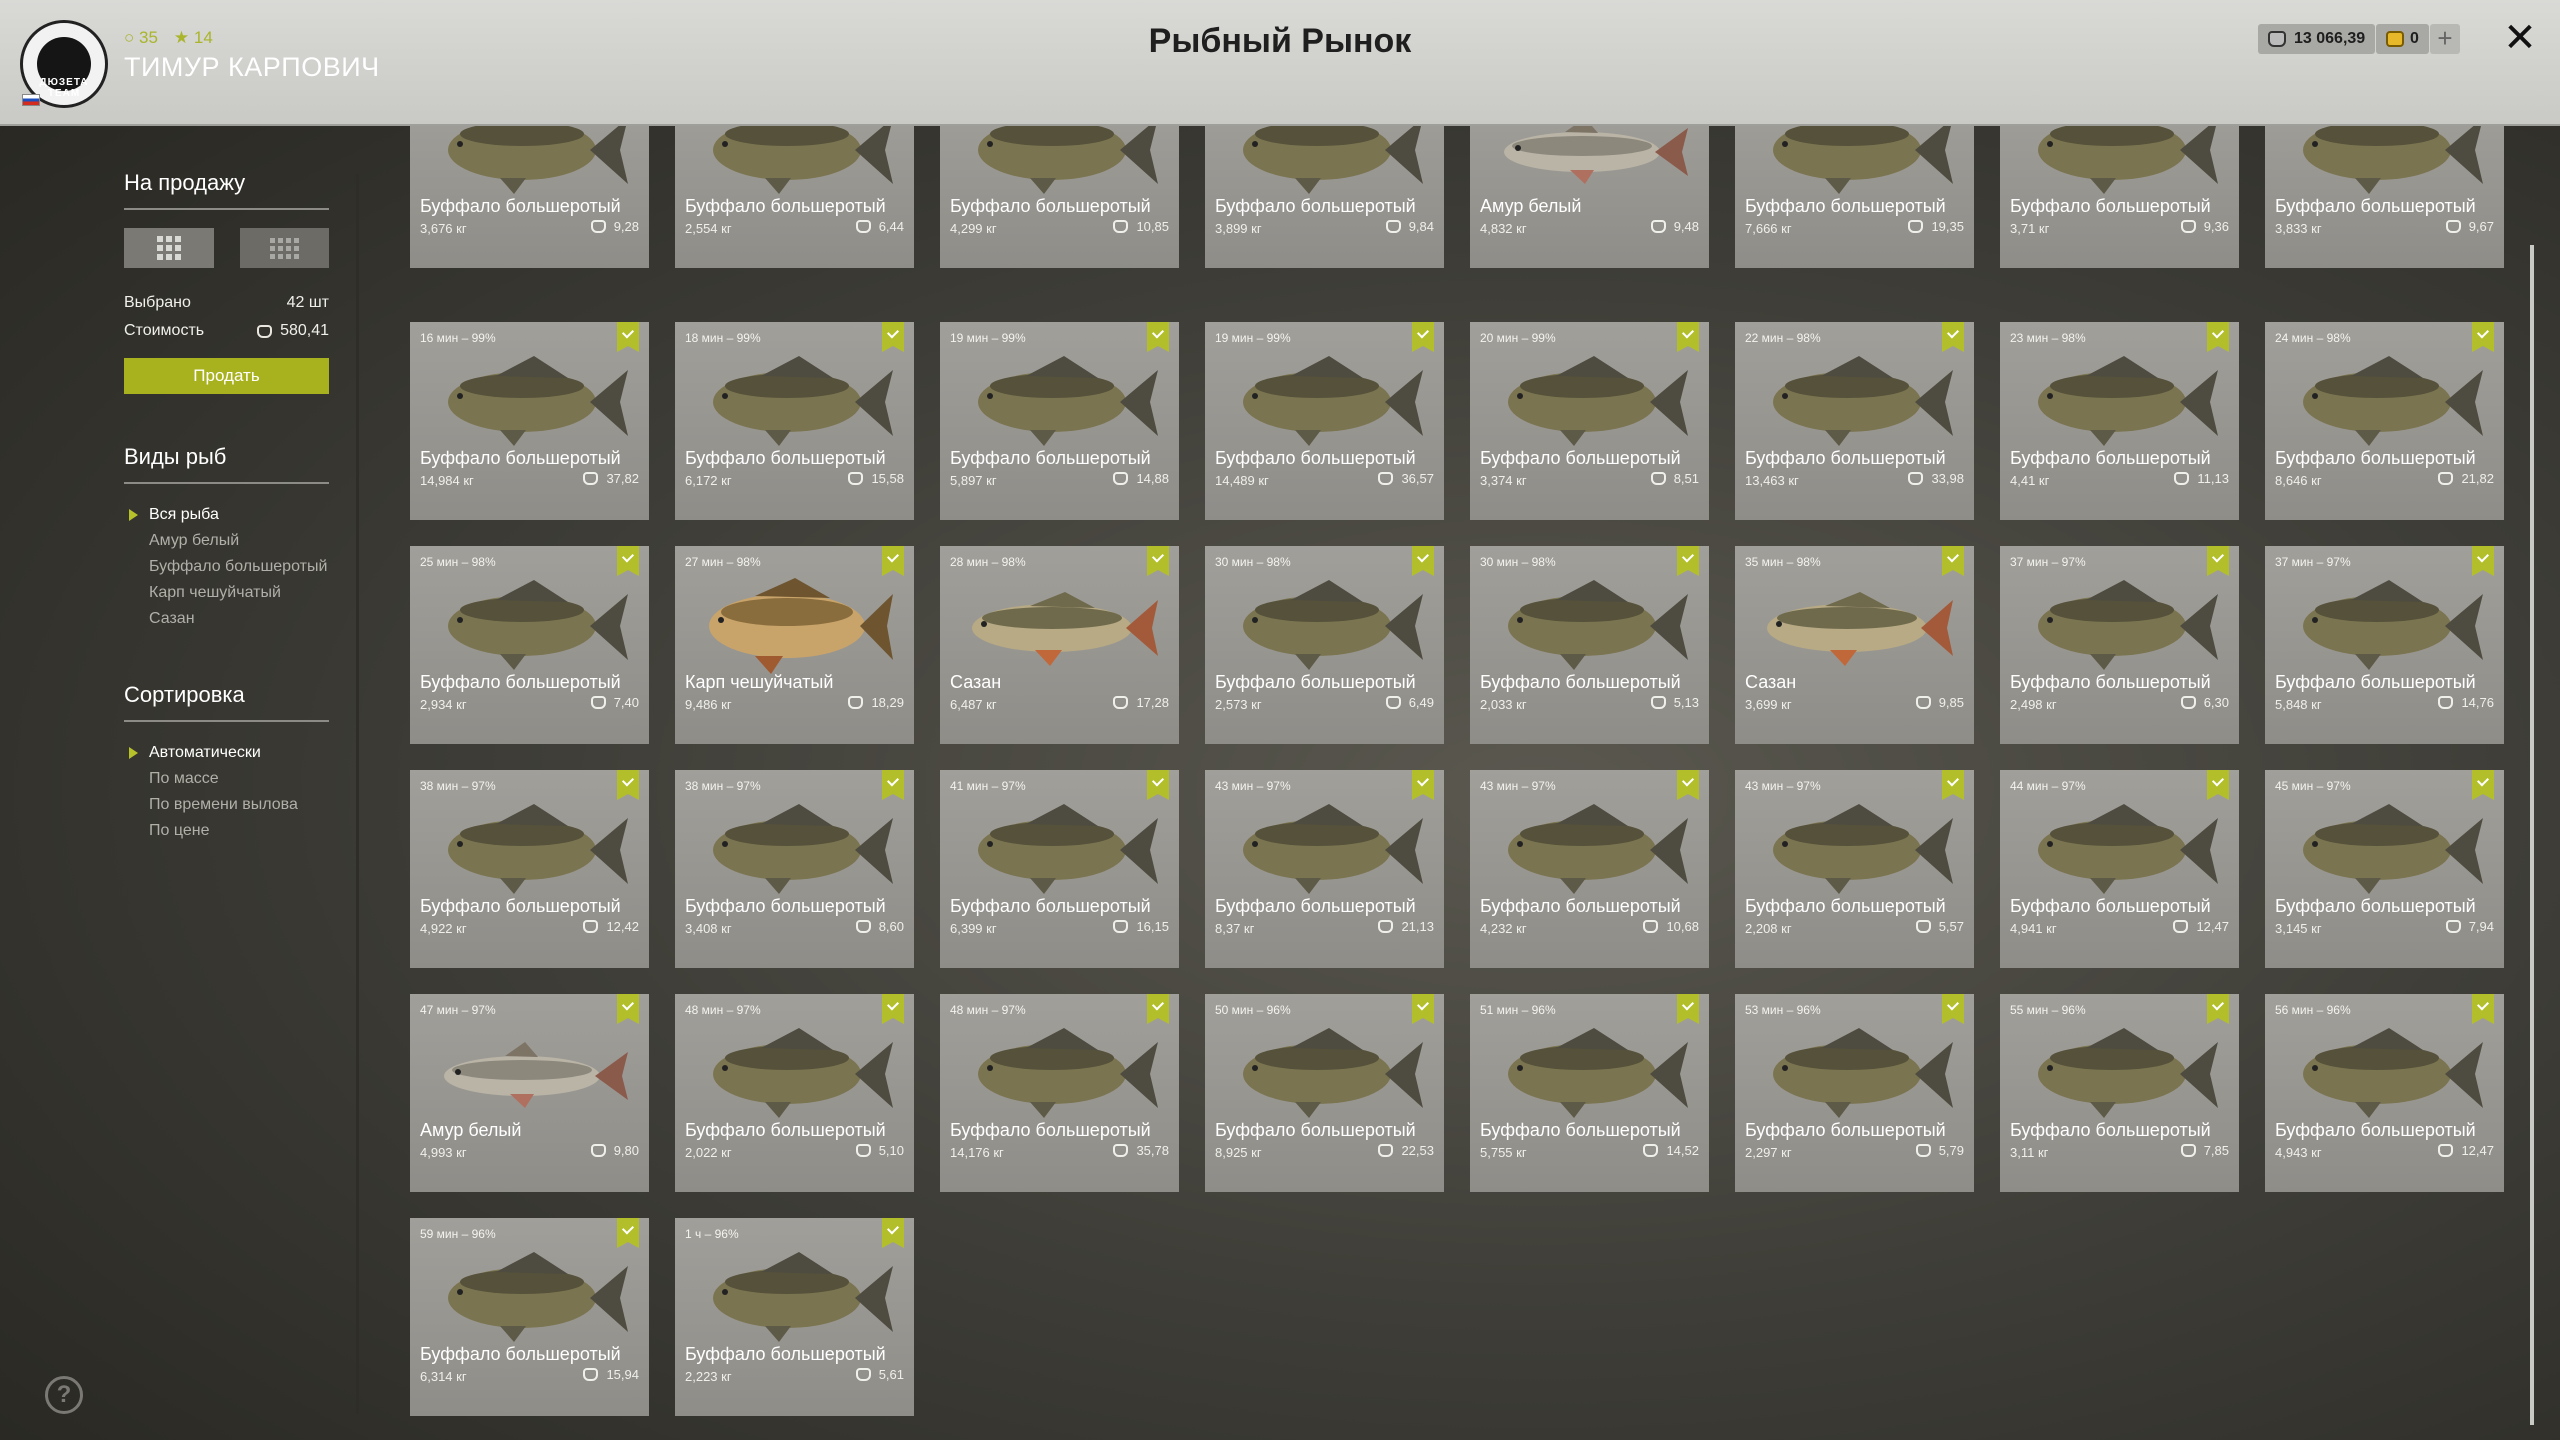 Image resolution: width=2560 pixels, height=1440 pixels. I want to click on fish-price: 9,48, so click(1674, 226).